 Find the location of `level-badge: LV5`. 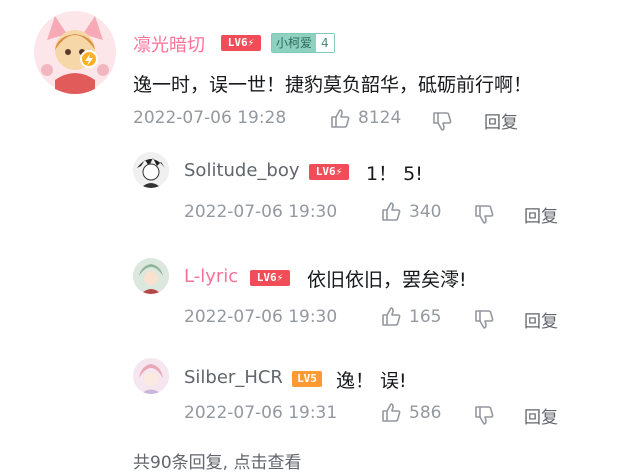

level-badge: LV5 is located at coordinates (307, 379).